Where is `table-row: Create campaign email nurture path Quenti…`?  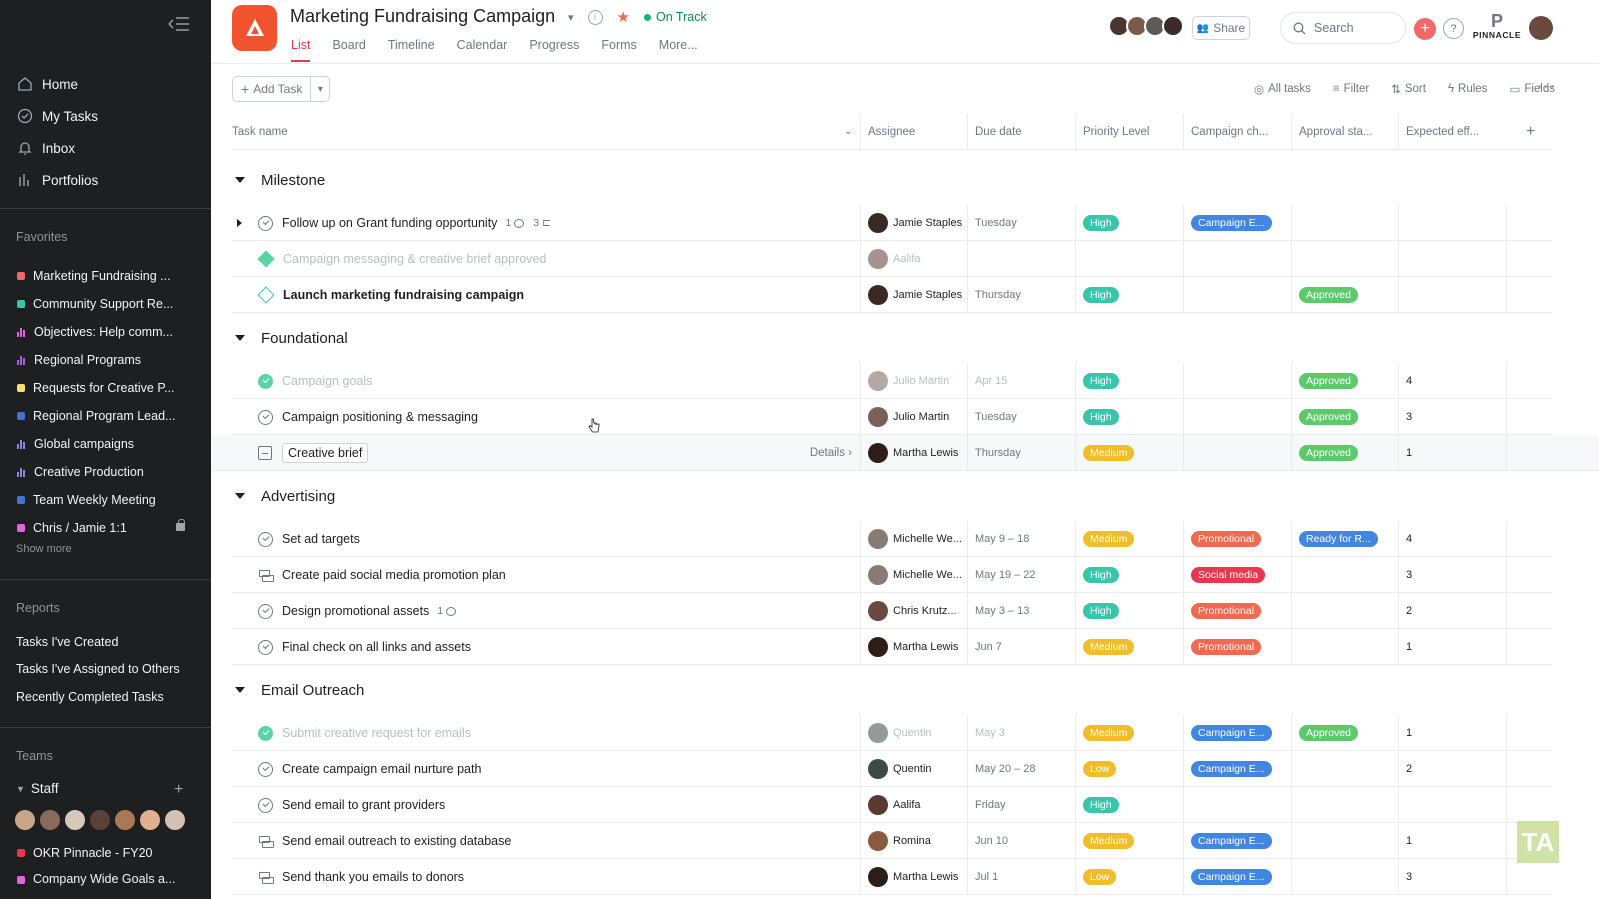
table-row: Create campaign email nurture path Quenti… is located at coordinates (892, 769).